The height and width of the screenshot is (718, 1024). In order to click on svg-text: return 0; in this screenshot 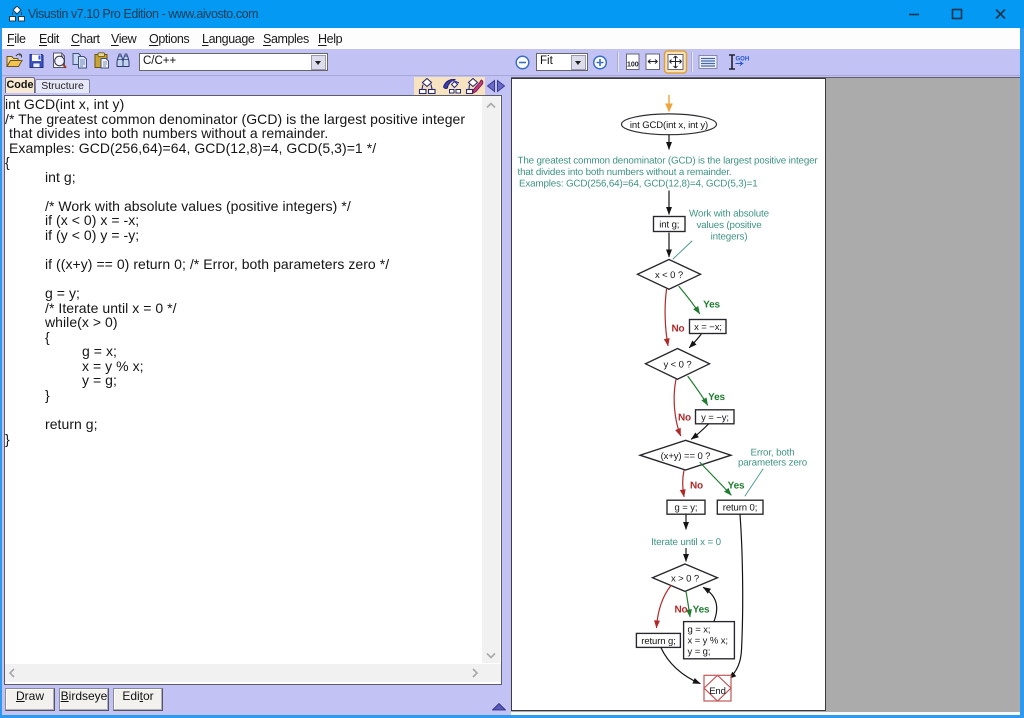, I will do `click(740, 508)`.